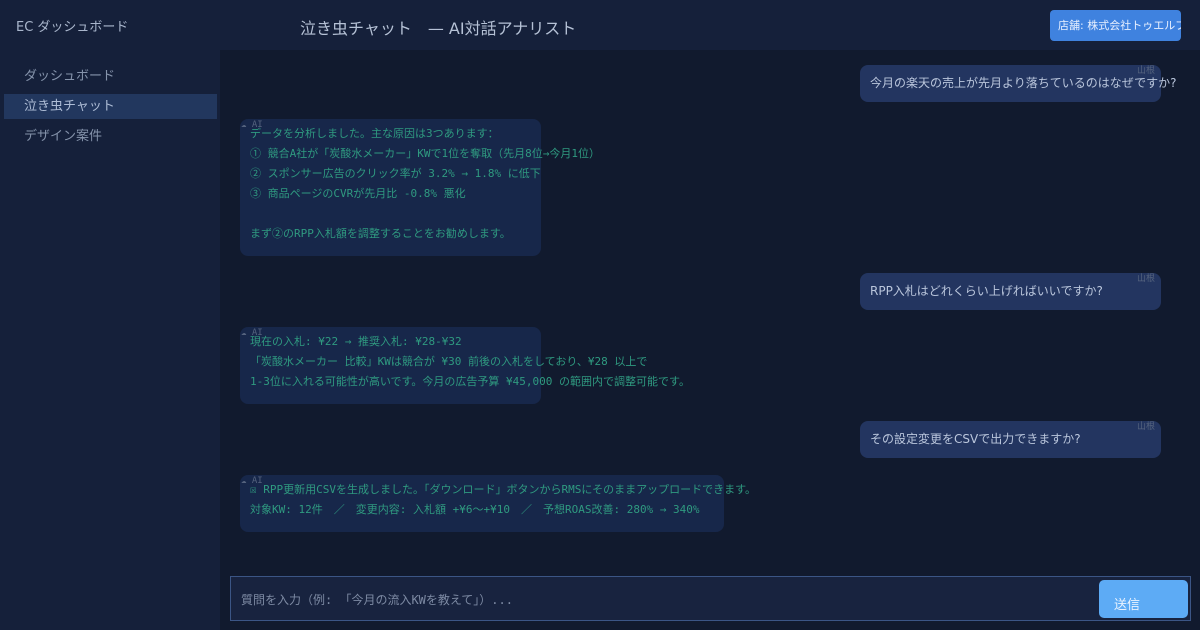 The height and width of the screenshot is (630, 1200). Describe the element at coordinates (1115, 25) in the screenshot. I see `store-badge: 店舗: 株式会社トゥエルブ` at that location.